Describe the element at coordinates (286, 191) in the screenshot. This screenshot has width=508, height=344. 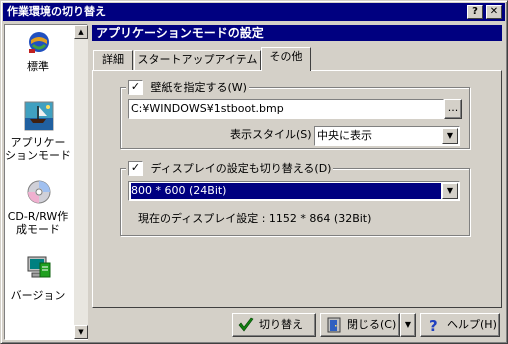
I see `resolution-selected-value: 800 * 600 (24Bit)` at that location.